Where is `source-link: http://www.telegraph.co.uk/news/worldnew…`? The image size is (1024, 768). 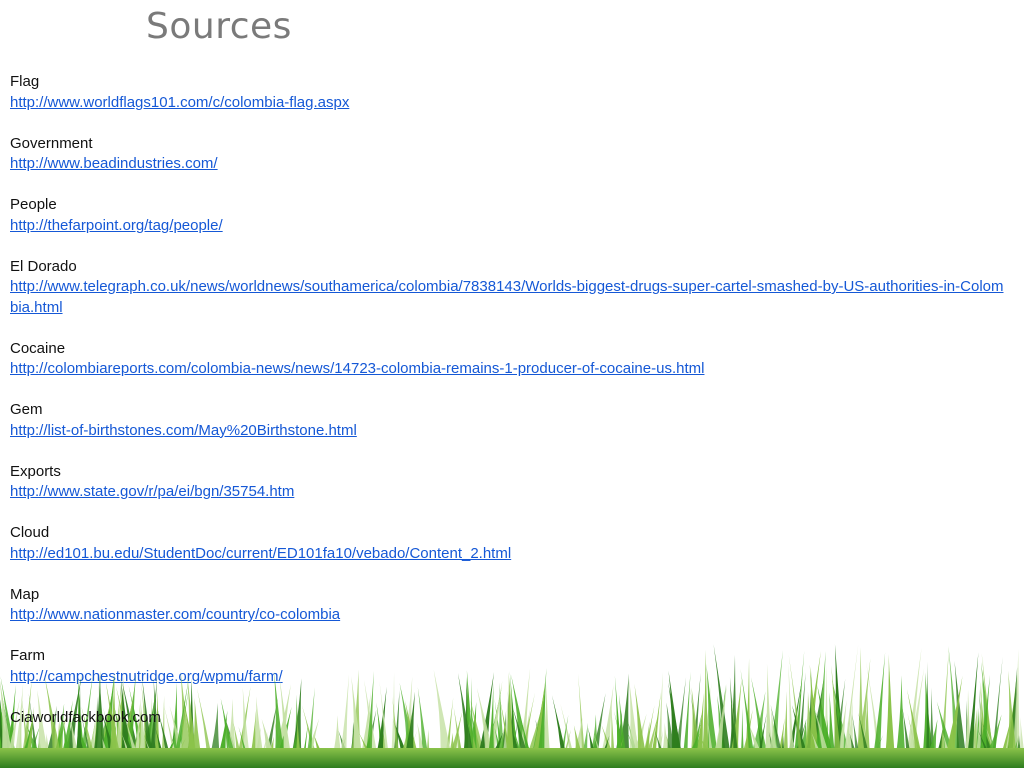 source-link: http://www.telegraph.co.uk/news/worldnew… is located at coordinates (510, 297).